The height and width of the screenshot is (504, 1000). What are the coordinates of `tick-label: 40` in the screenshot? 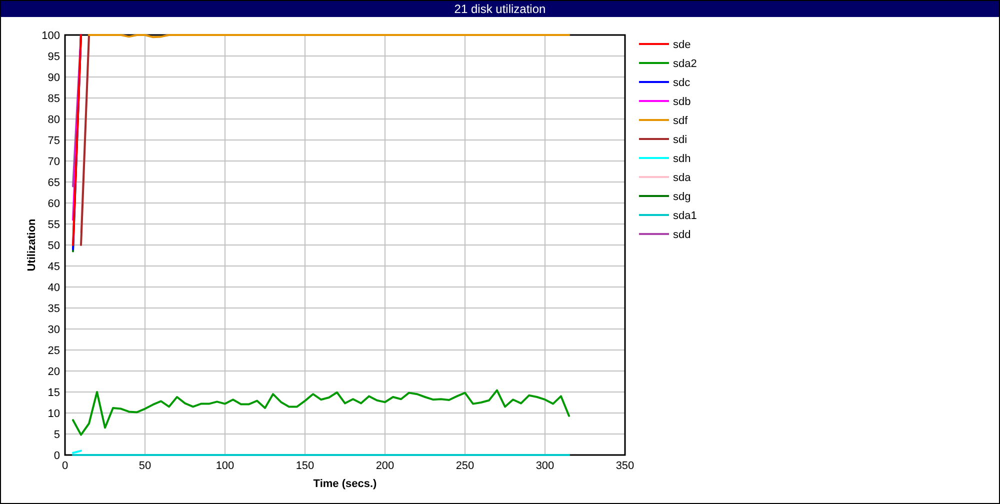 It's located at (54, 288).